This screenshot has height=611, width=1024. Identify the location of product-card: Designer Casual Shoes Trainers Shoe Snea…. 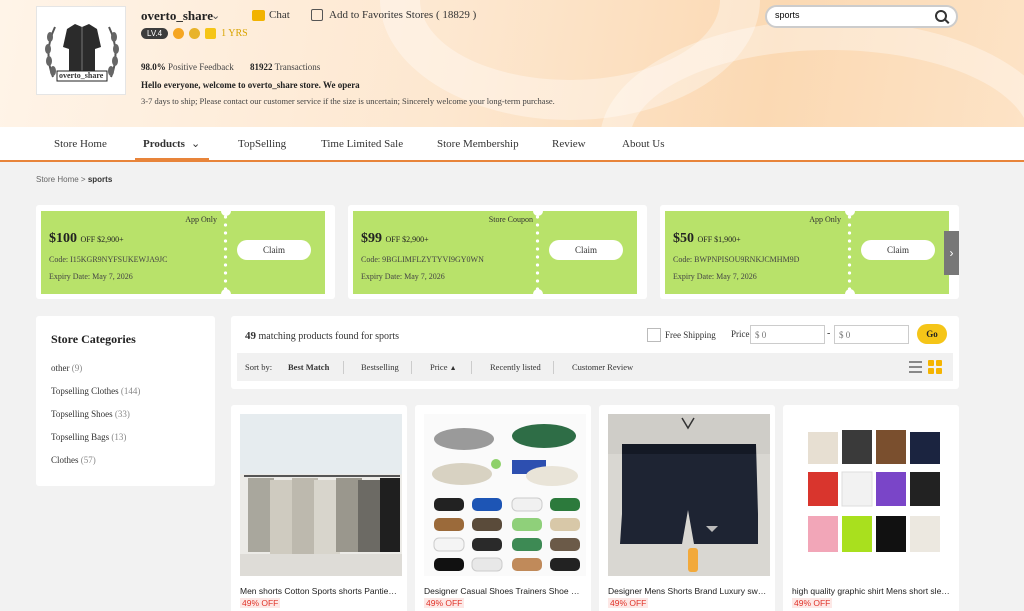
(503, 508).